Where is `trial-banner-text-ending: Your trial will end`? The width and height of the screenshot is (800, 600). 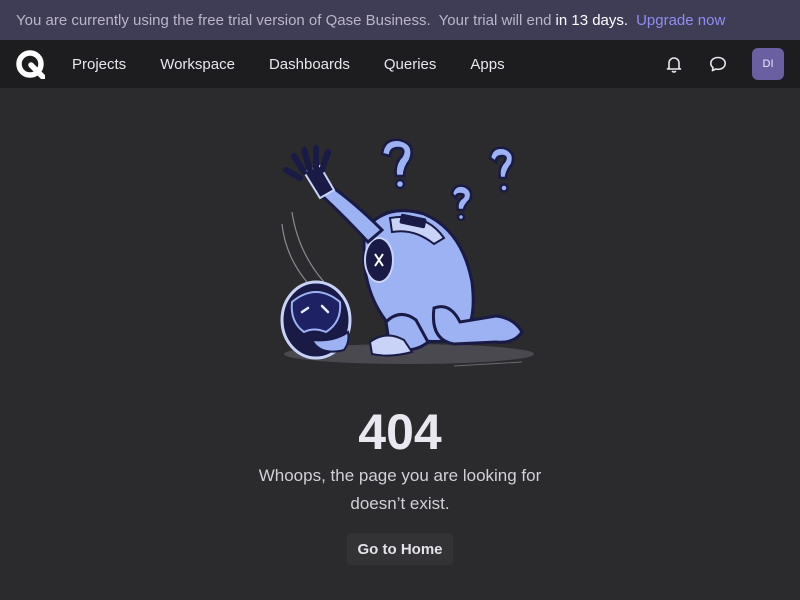
trial-banner-text-ending: Your trial will end is located at coordinates (495, 20).